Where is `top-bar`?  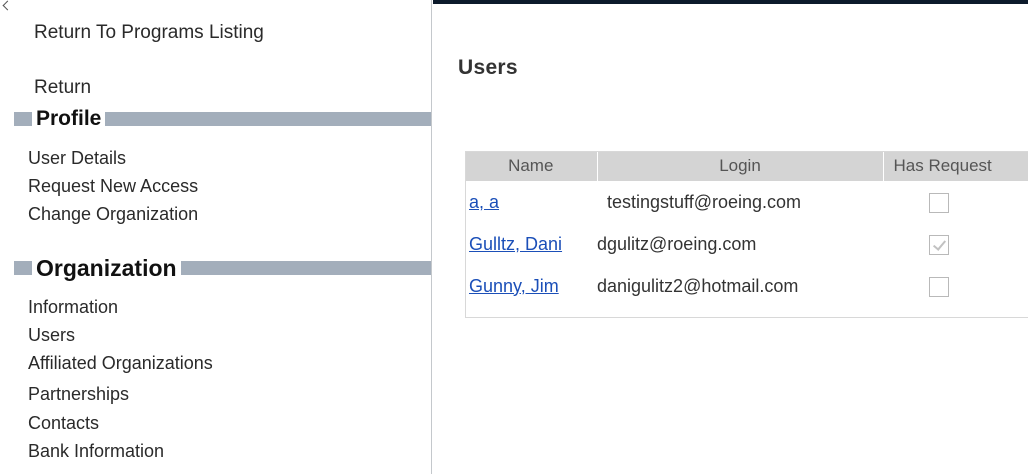 top-bar is located at coordinates (730, 2).